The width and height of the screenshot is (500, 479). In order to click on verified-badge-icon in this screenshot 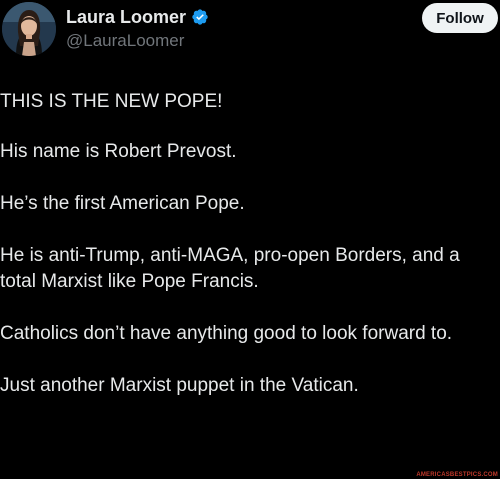, I will do `click(200, 17)`.